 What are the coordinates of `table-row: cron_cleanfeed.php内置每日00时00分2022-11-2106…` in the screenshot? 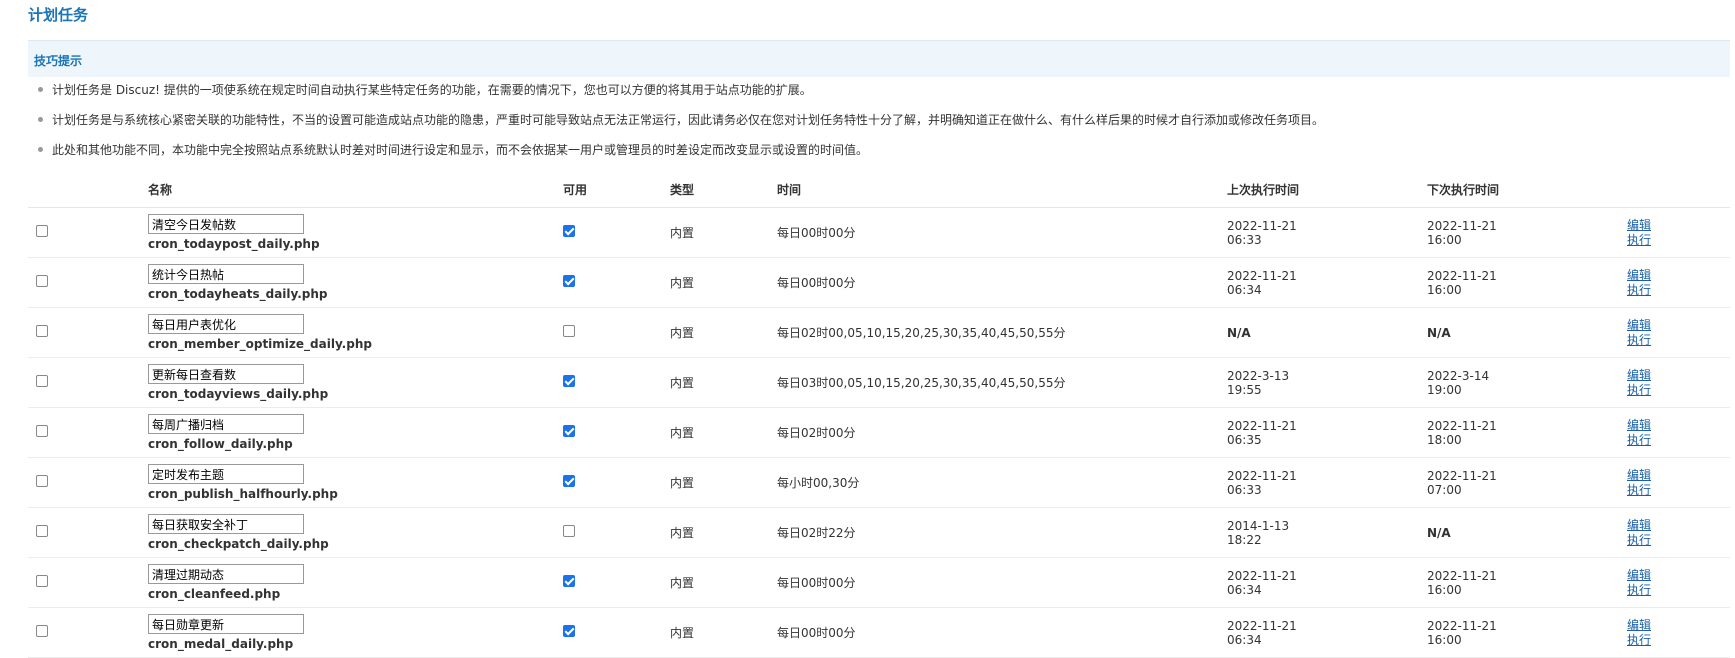 It's located at (879, 582).